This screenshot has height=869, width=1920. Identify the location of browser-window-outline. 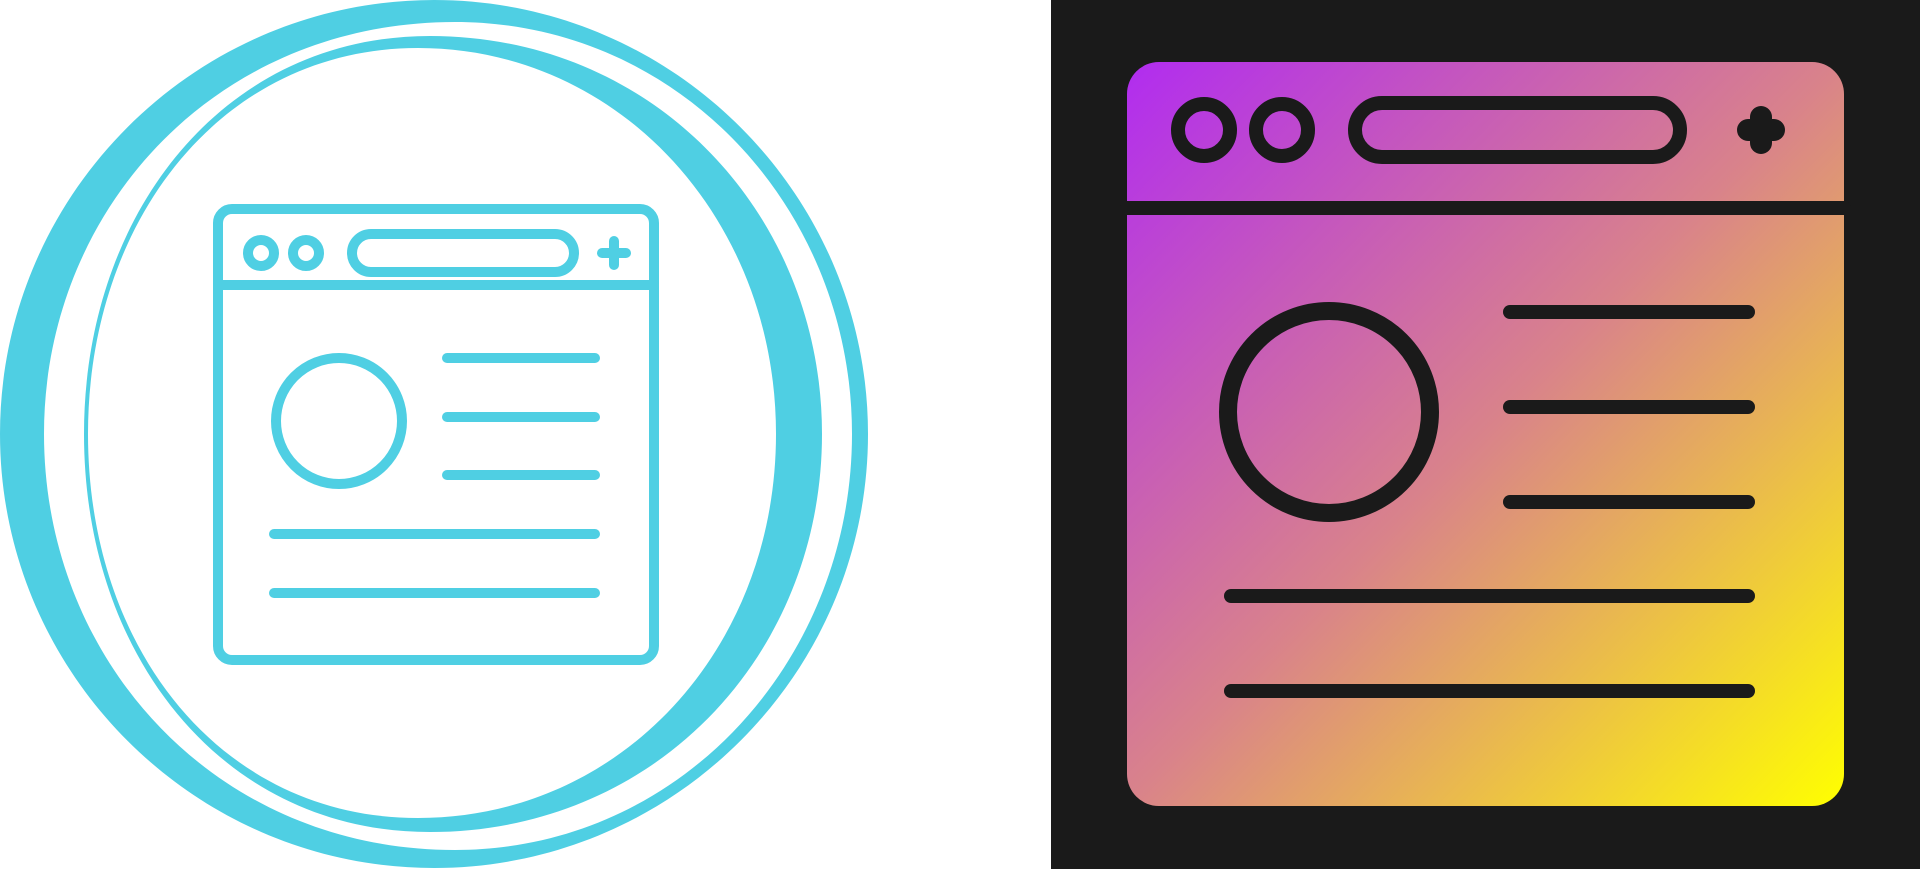
(436, 434).